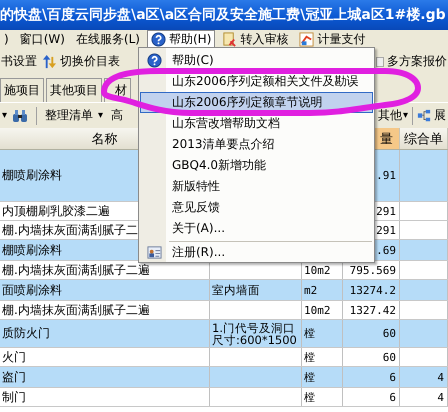  What do you see at coordinates (105, 397) in the screenshot?
I see `table-cell: 制门` at bounding box center [105, 397].